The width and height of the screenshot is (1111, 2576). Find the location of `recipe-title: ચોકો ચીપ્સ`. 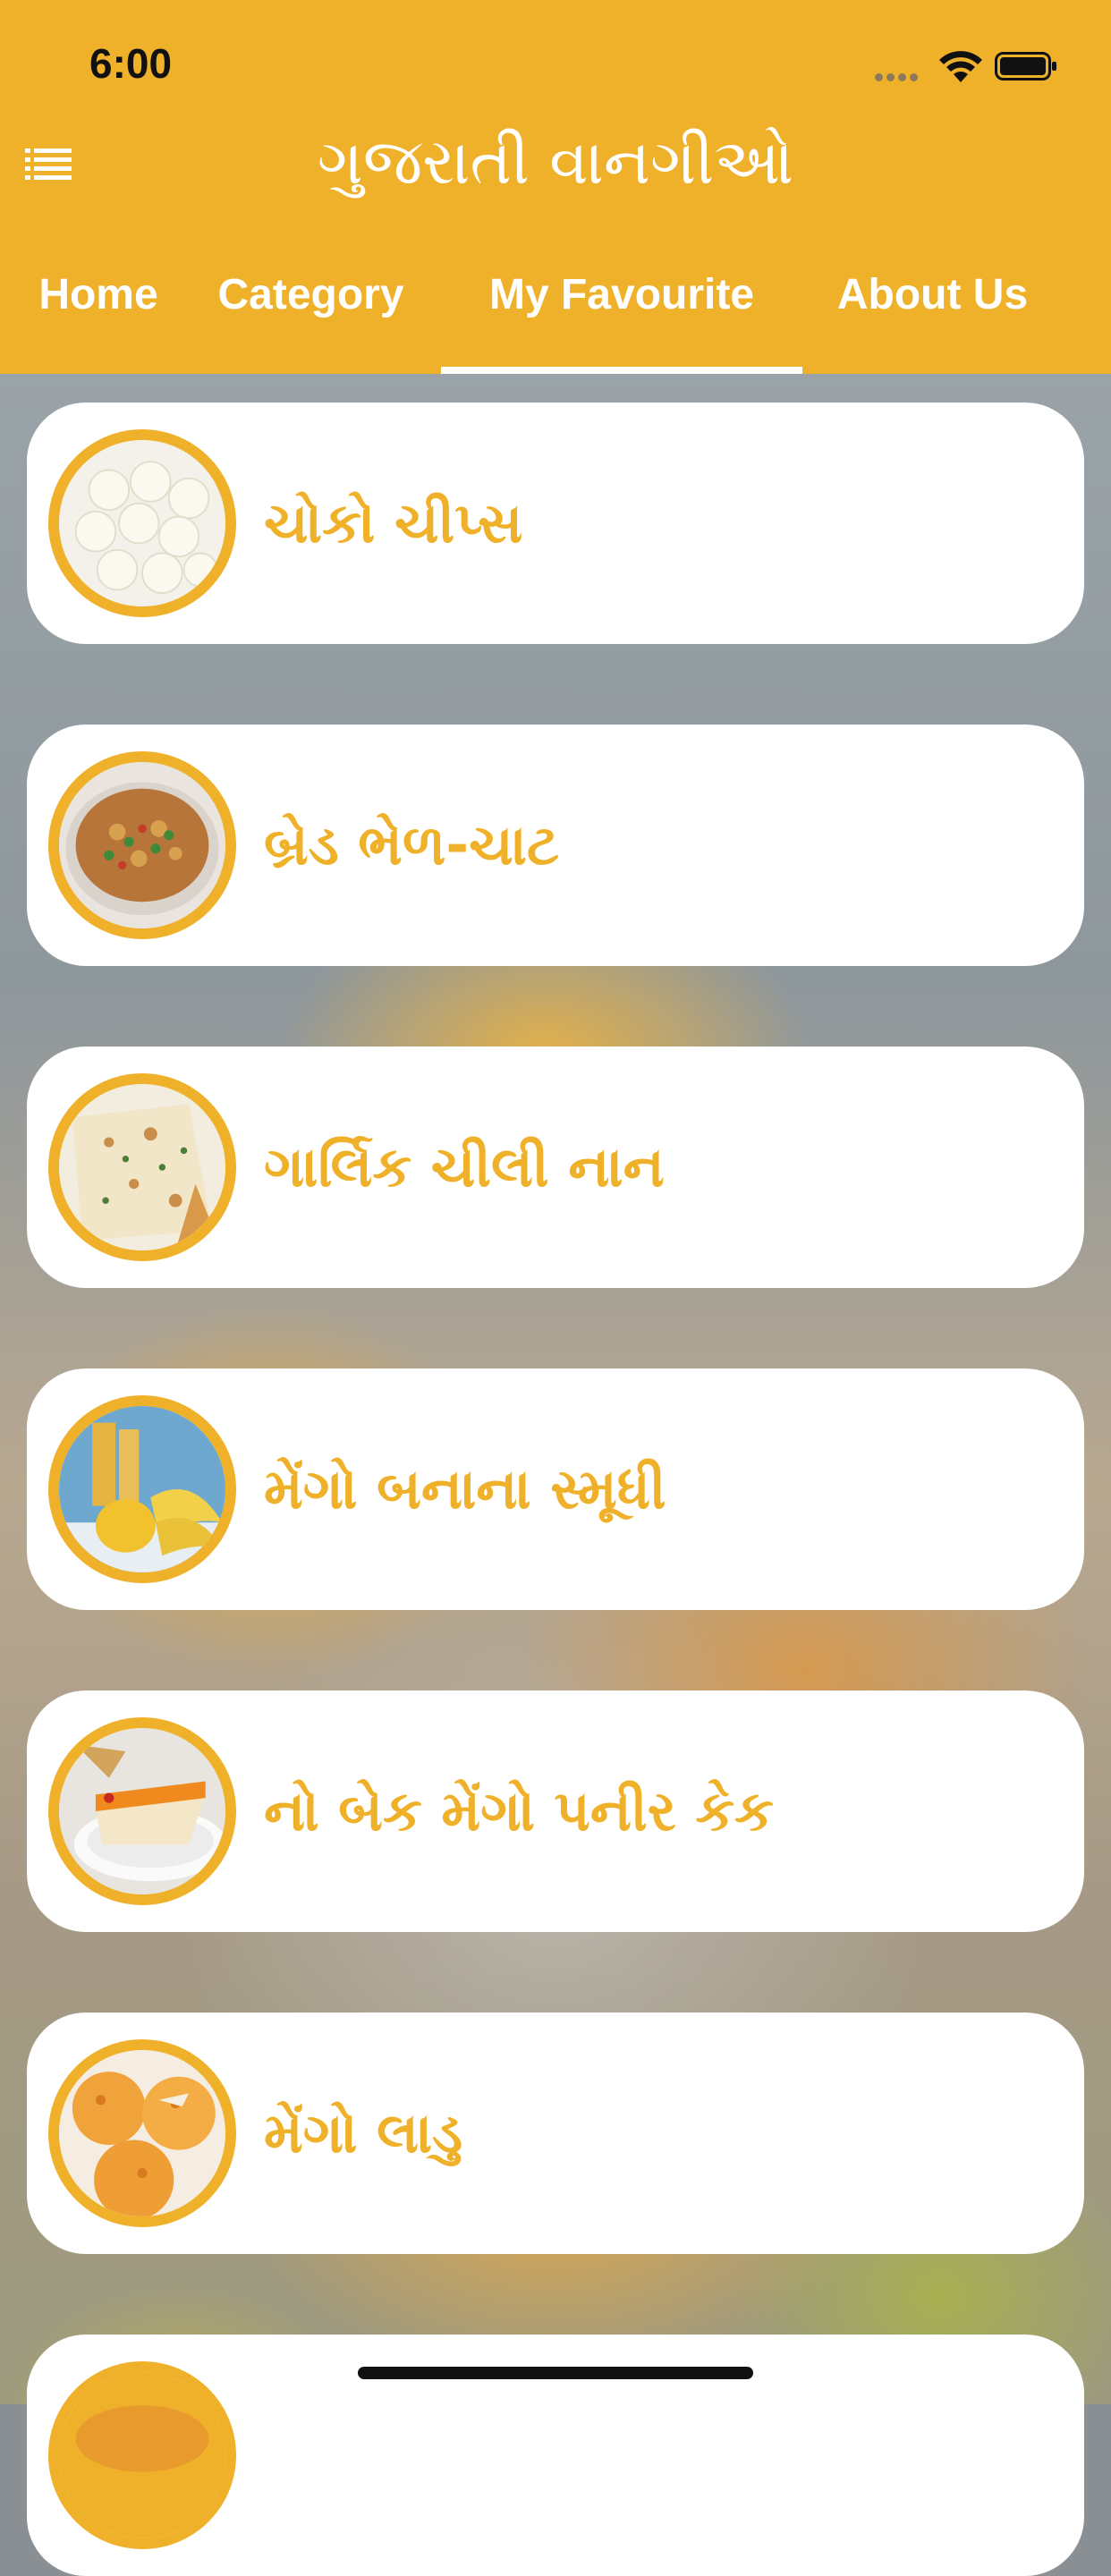

recipe-title: ચોકો ચીપ્સ is located at coordinates (393, 522).